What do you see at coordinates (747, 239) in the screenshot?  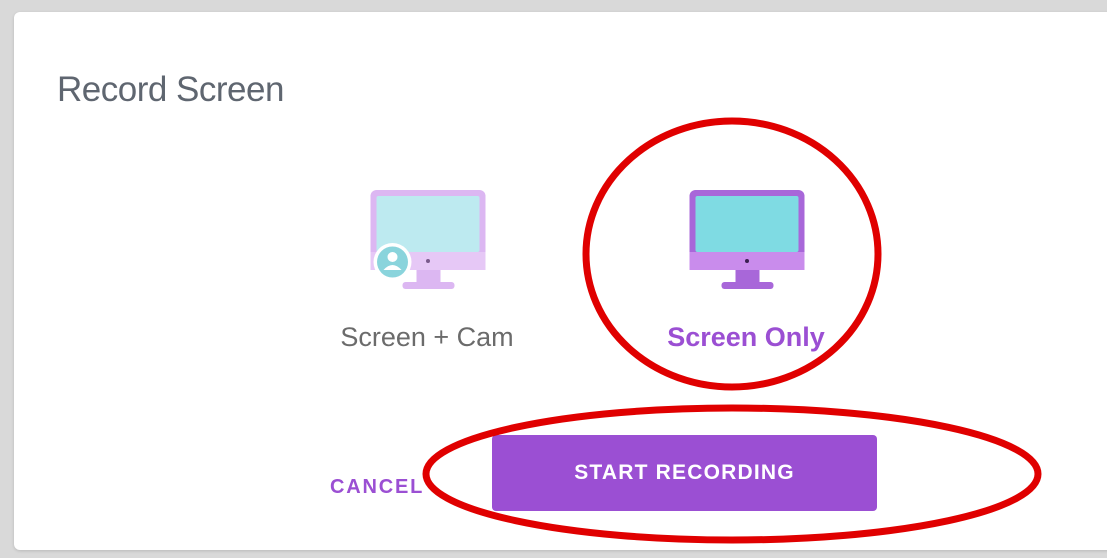 I see `monitor-icon` at bounding box center [747, 239].